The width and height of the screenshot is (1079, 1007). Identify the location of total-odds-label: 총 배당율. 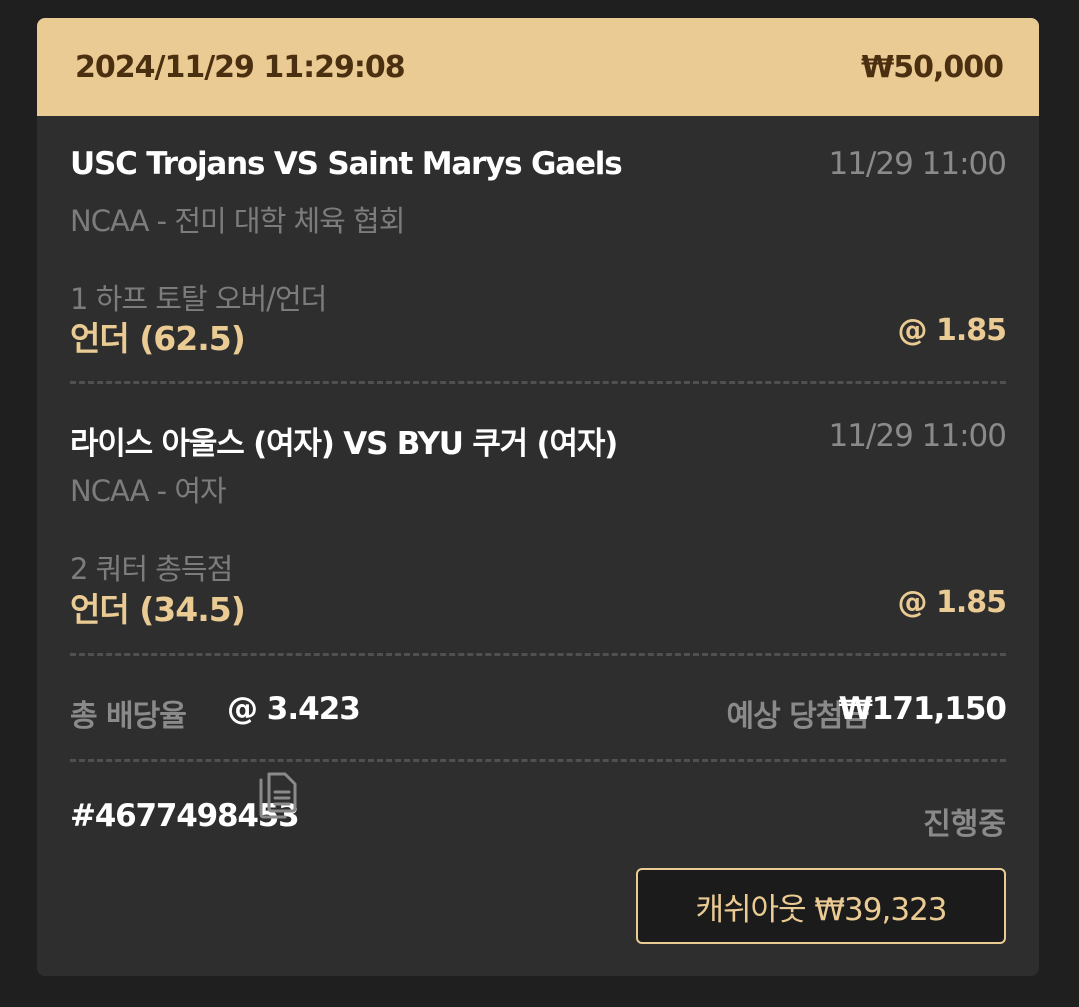
(128, 716).